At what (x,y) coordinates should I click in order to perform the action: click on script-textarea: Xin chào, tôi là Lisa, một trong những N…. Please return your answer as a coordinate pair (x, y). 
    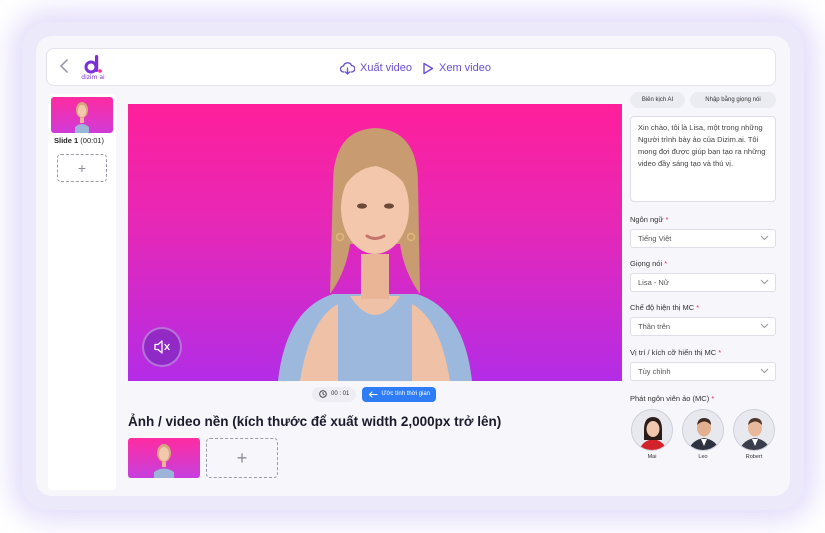
    Looking at the image, I should click on (703, 159).